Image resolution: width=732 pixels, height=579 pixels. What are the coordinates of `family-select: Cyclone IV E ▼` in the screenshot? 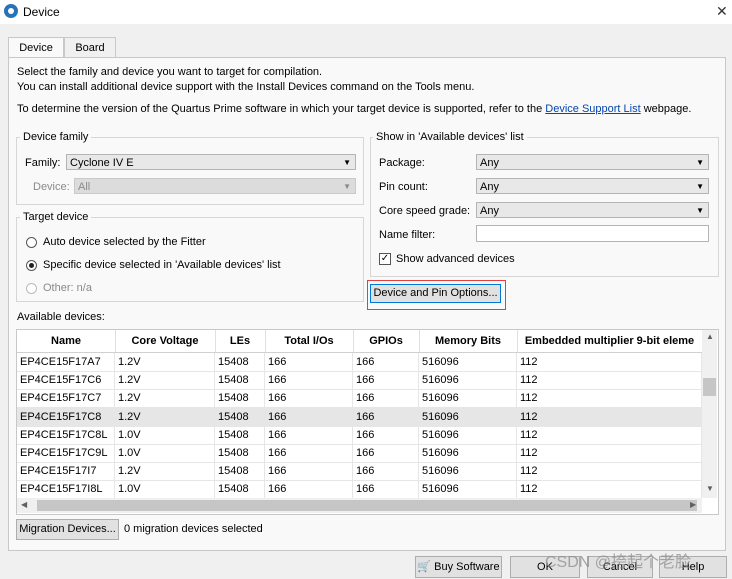 It's located at (211, 162).